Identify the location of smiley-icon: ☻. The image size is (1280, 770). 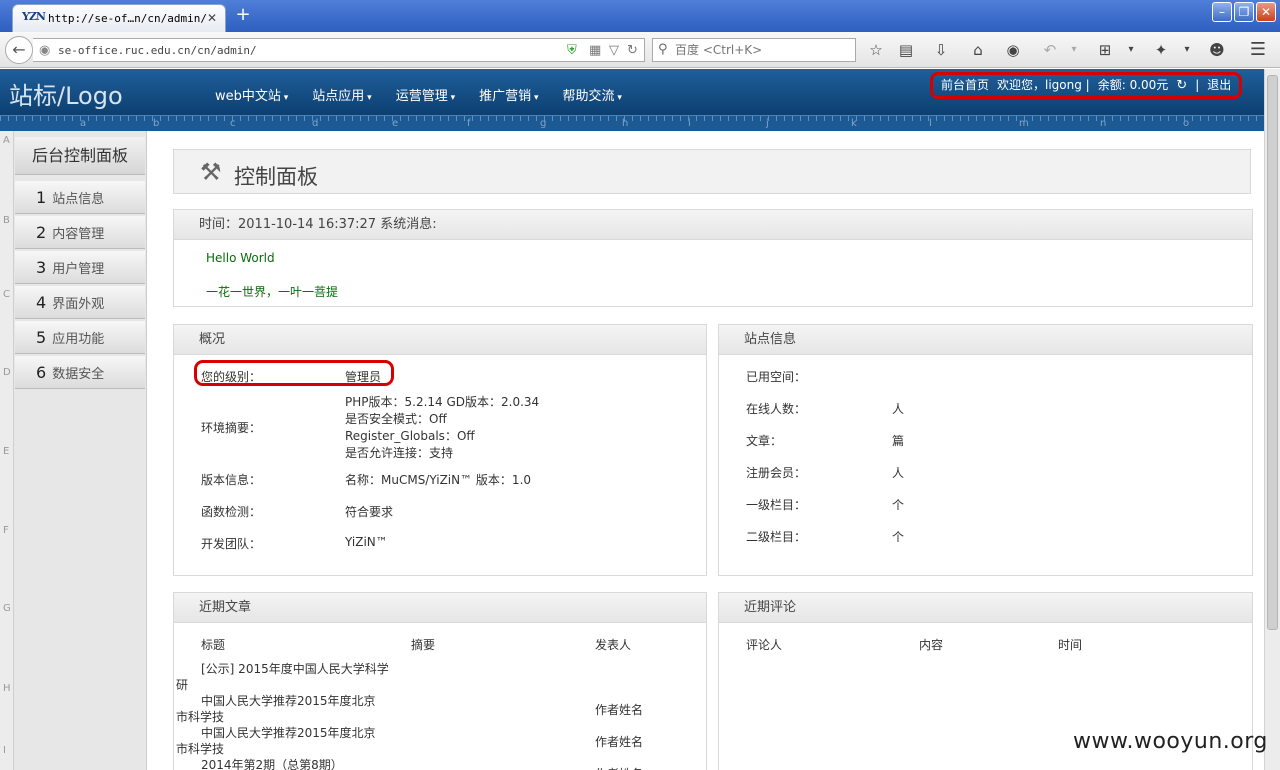
(1217, 50).